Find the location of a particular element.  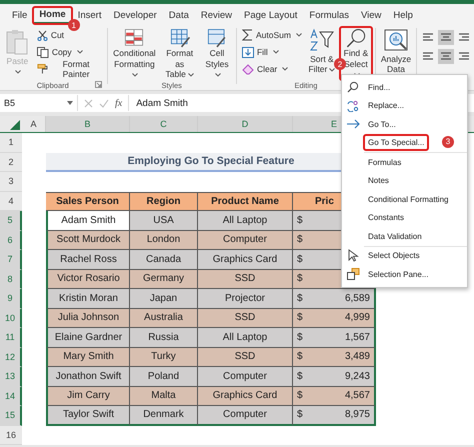

table-cell: Kristin Moran is located at coordinates (88, 298).